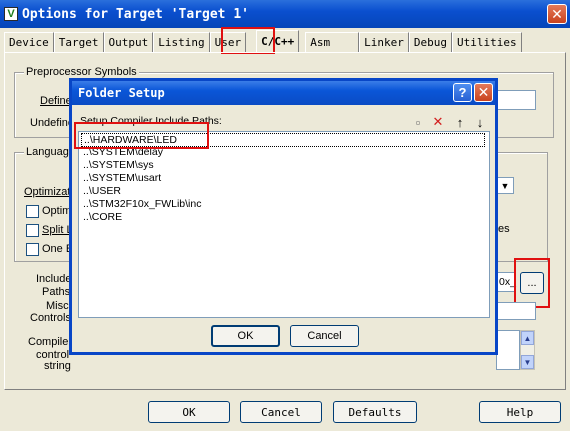  Describe the element at coordinates (56, 292) in the screenshot. I see `paths-label: Paths` at that location.